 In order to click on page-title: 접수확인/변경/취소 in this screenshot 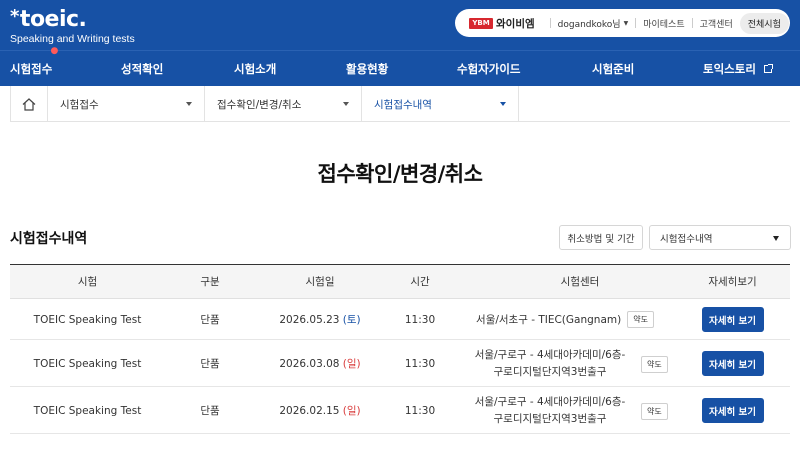, I will do `click(400, 174)`.